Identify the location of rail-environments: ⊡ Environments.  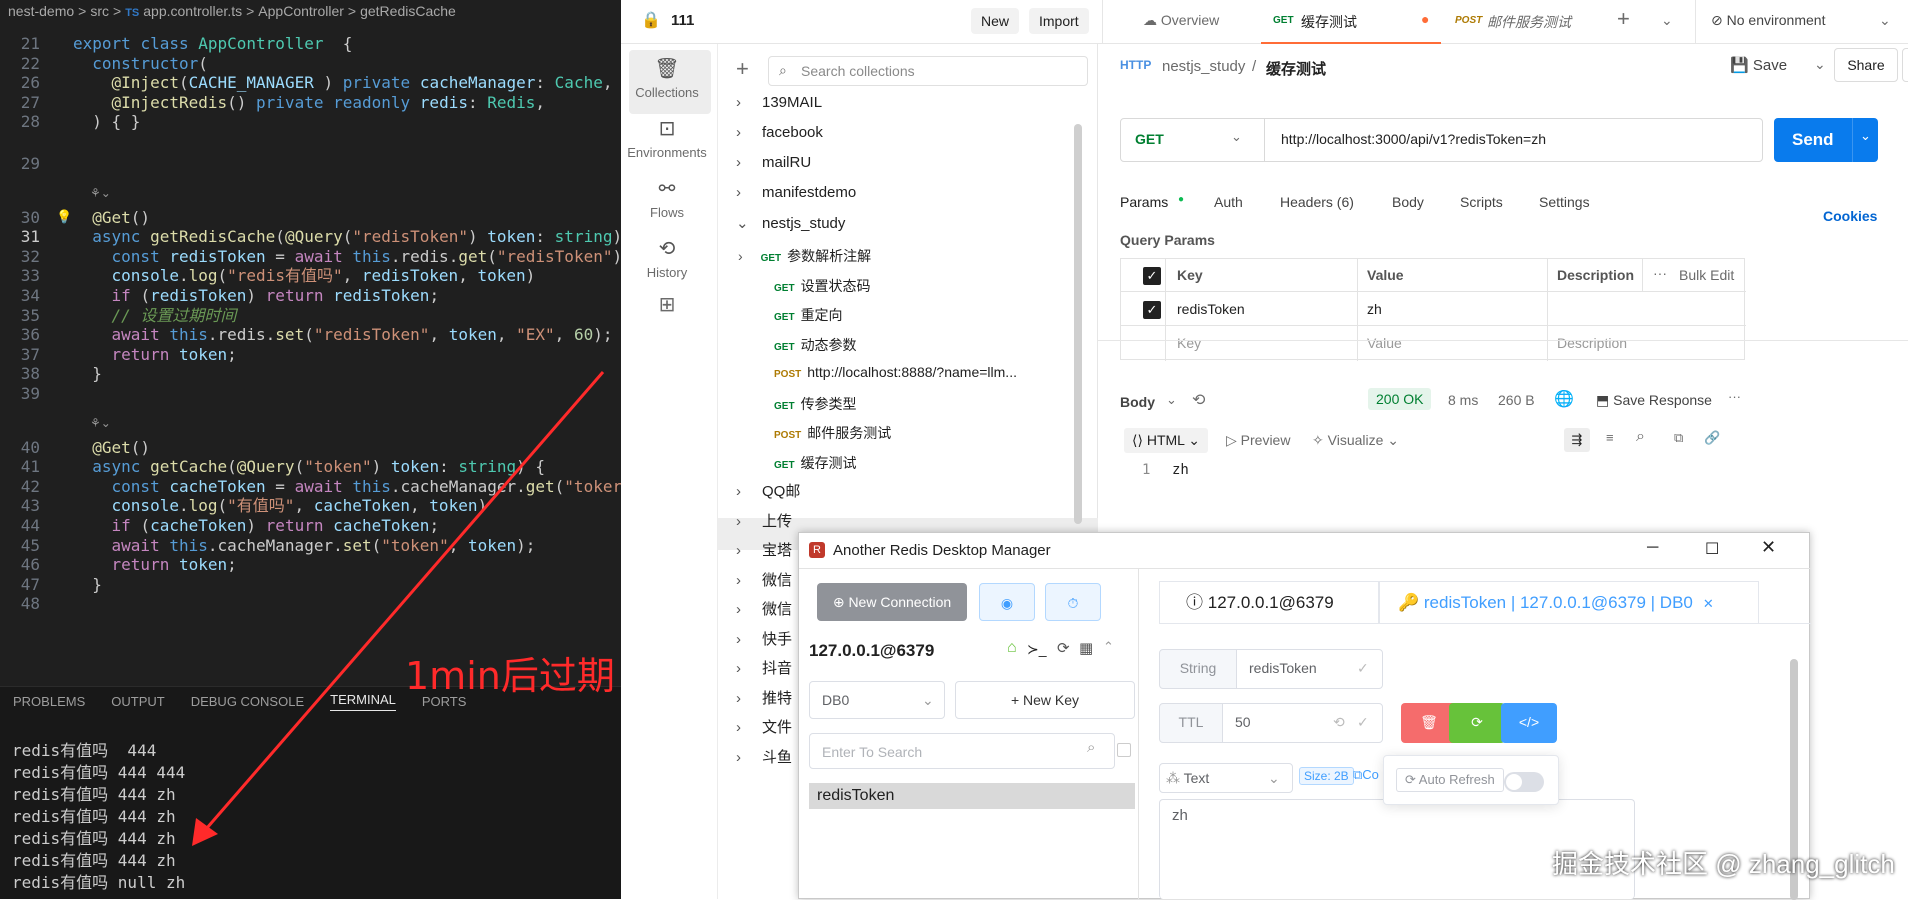
(667, 138).